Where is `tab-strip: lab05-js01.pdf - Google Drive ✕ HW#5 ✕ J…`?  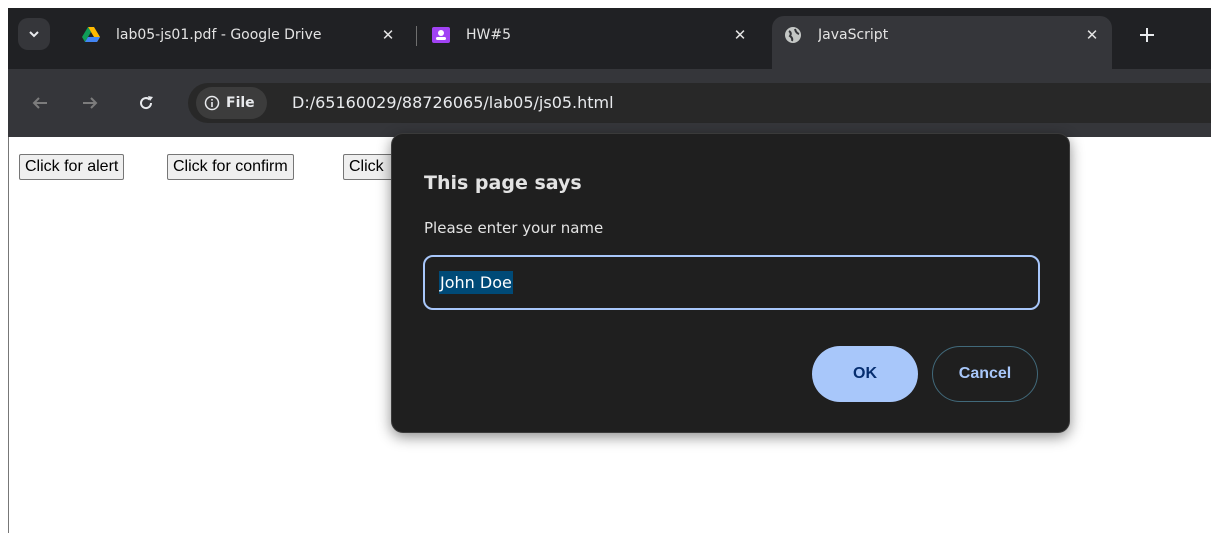
tab-strip: lab05-js01.pdf - Google Drive ✕ HW#5 ✕ J… is located at coordinates (609, 38).